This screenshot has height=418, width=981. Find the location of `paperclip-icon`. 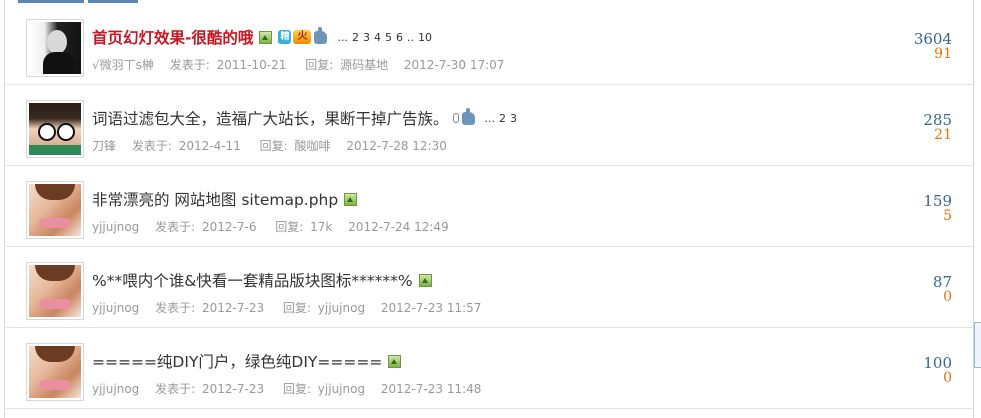

paperclip-icon is located at coordinates (455, 118).